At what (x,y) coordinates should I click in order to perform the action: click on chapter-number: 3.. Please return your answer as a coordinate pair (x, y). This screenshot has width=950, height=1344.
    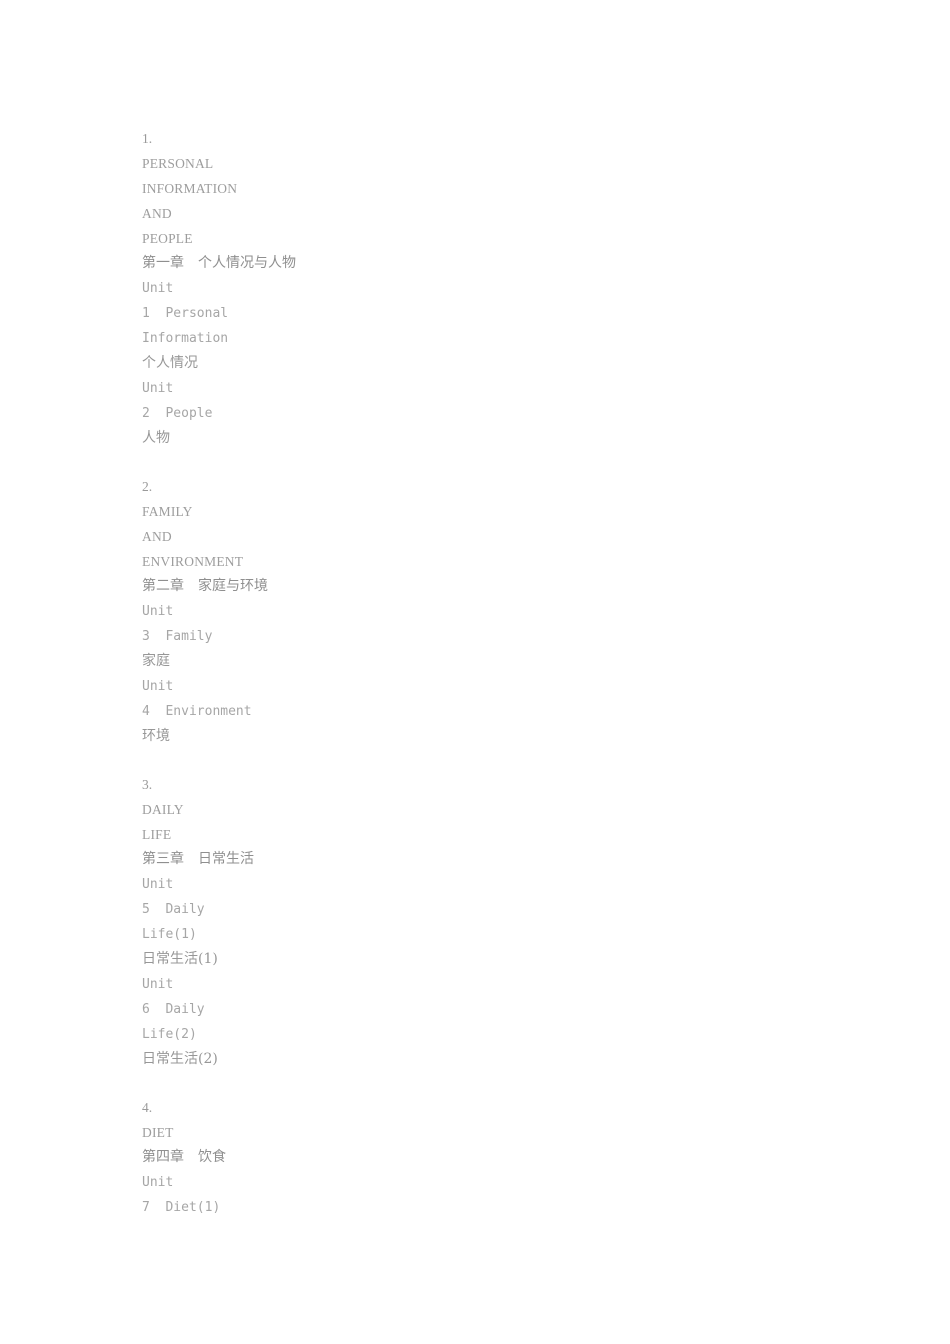
    Looking at the image, I should click on (147, 784).